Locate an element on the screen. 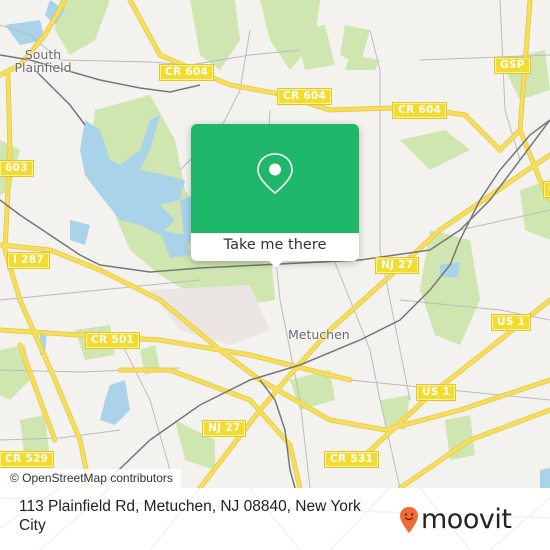 The image size is (550, 550). road-shield-cr-604-east: CR 604 is located at coordinates (419, 110).